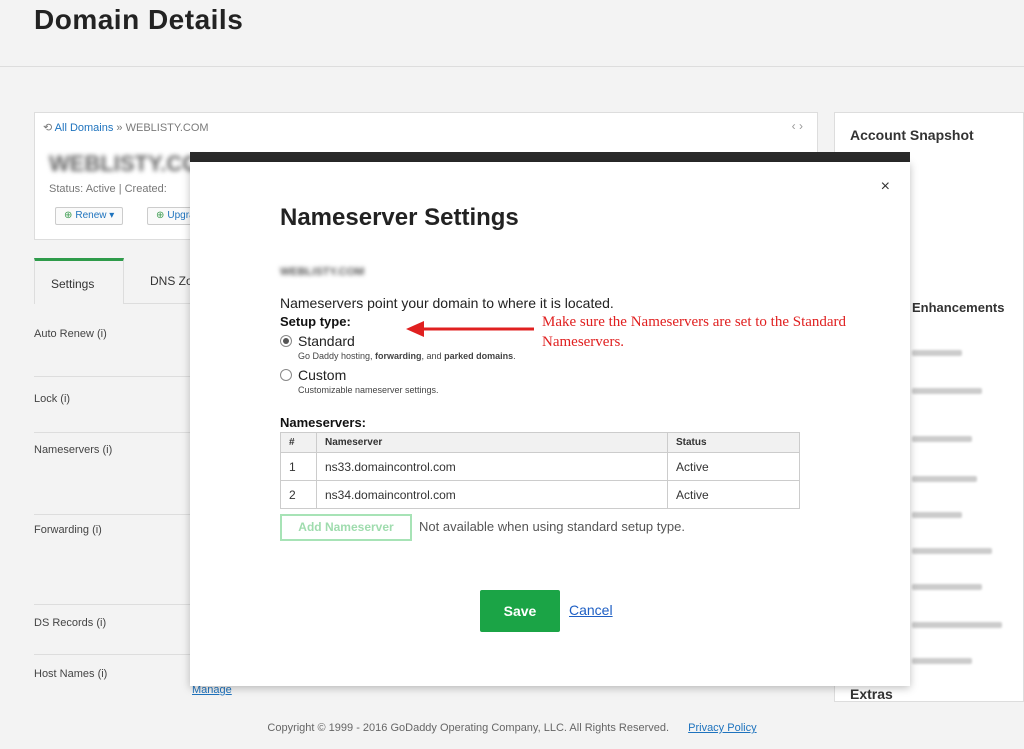 Image resolution: width=1024 pixels, height=749 pixels. What do you see at coordinates (399, 217) in the screenshot?
I see `modal-title: Nameserver Settings` at bounding box center [399, 217].